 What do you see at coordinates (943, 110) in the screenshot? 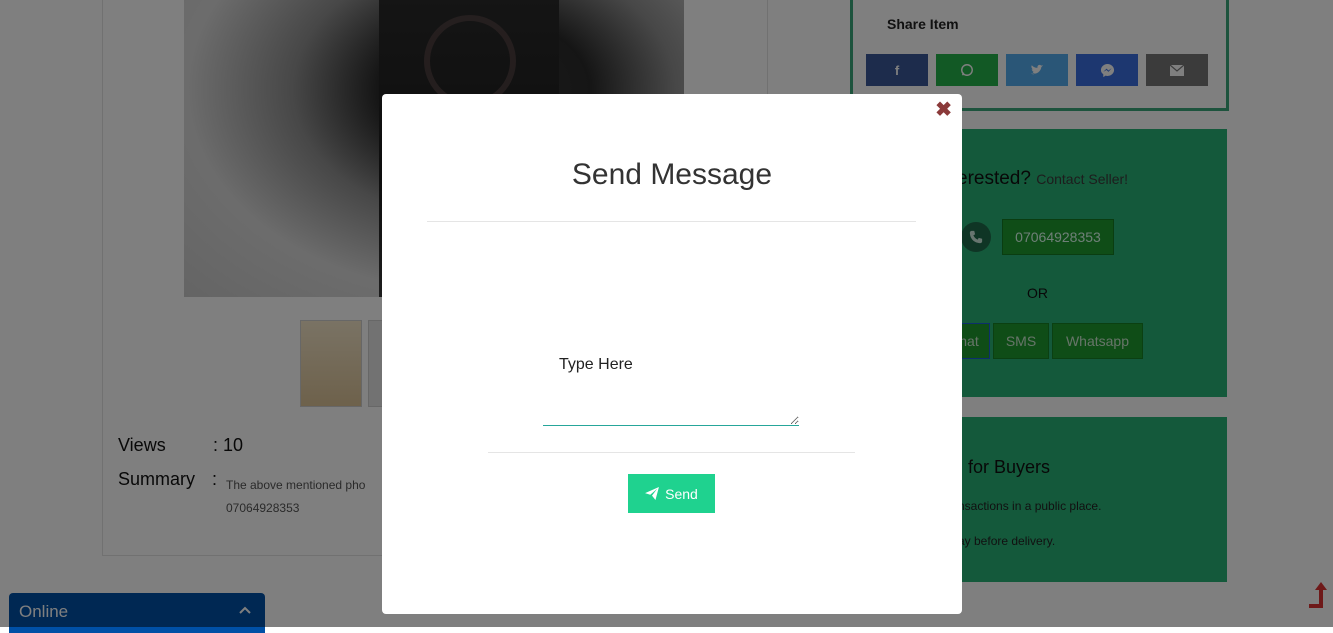
I see `close-icon: ✖` at bounding box center [943, 110].